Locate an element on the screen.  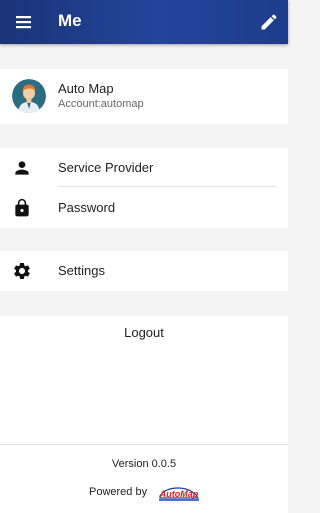
edit-button is located at coordinates (269, 22).